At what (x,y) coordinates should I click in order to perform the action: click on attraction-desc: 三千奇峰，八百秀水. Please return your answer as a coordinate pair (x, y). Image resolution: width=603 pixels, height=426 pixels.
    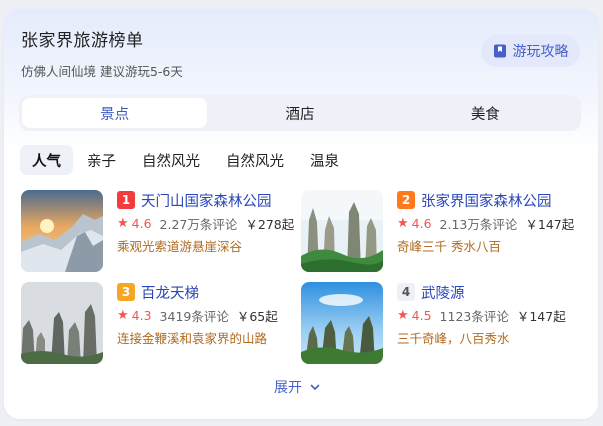
    Looking at the image, I should click on (453, 338).